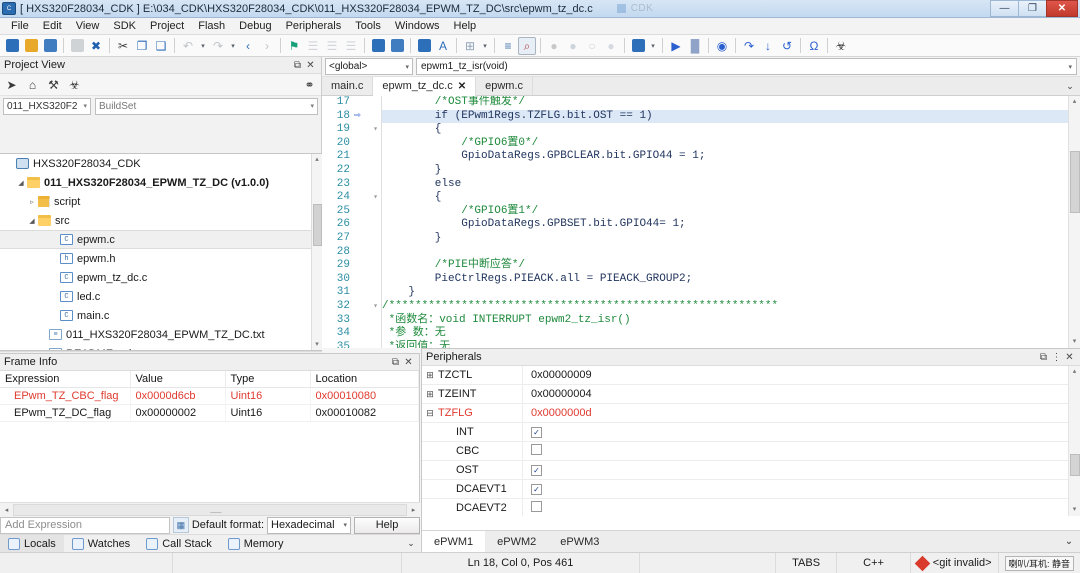 The height and width of the screenshot is (573, 1080). Describe the element at coordinates (316, 252) in the screenshot. I see `project-tree-scrollbar: ▴ ▾` at that location.